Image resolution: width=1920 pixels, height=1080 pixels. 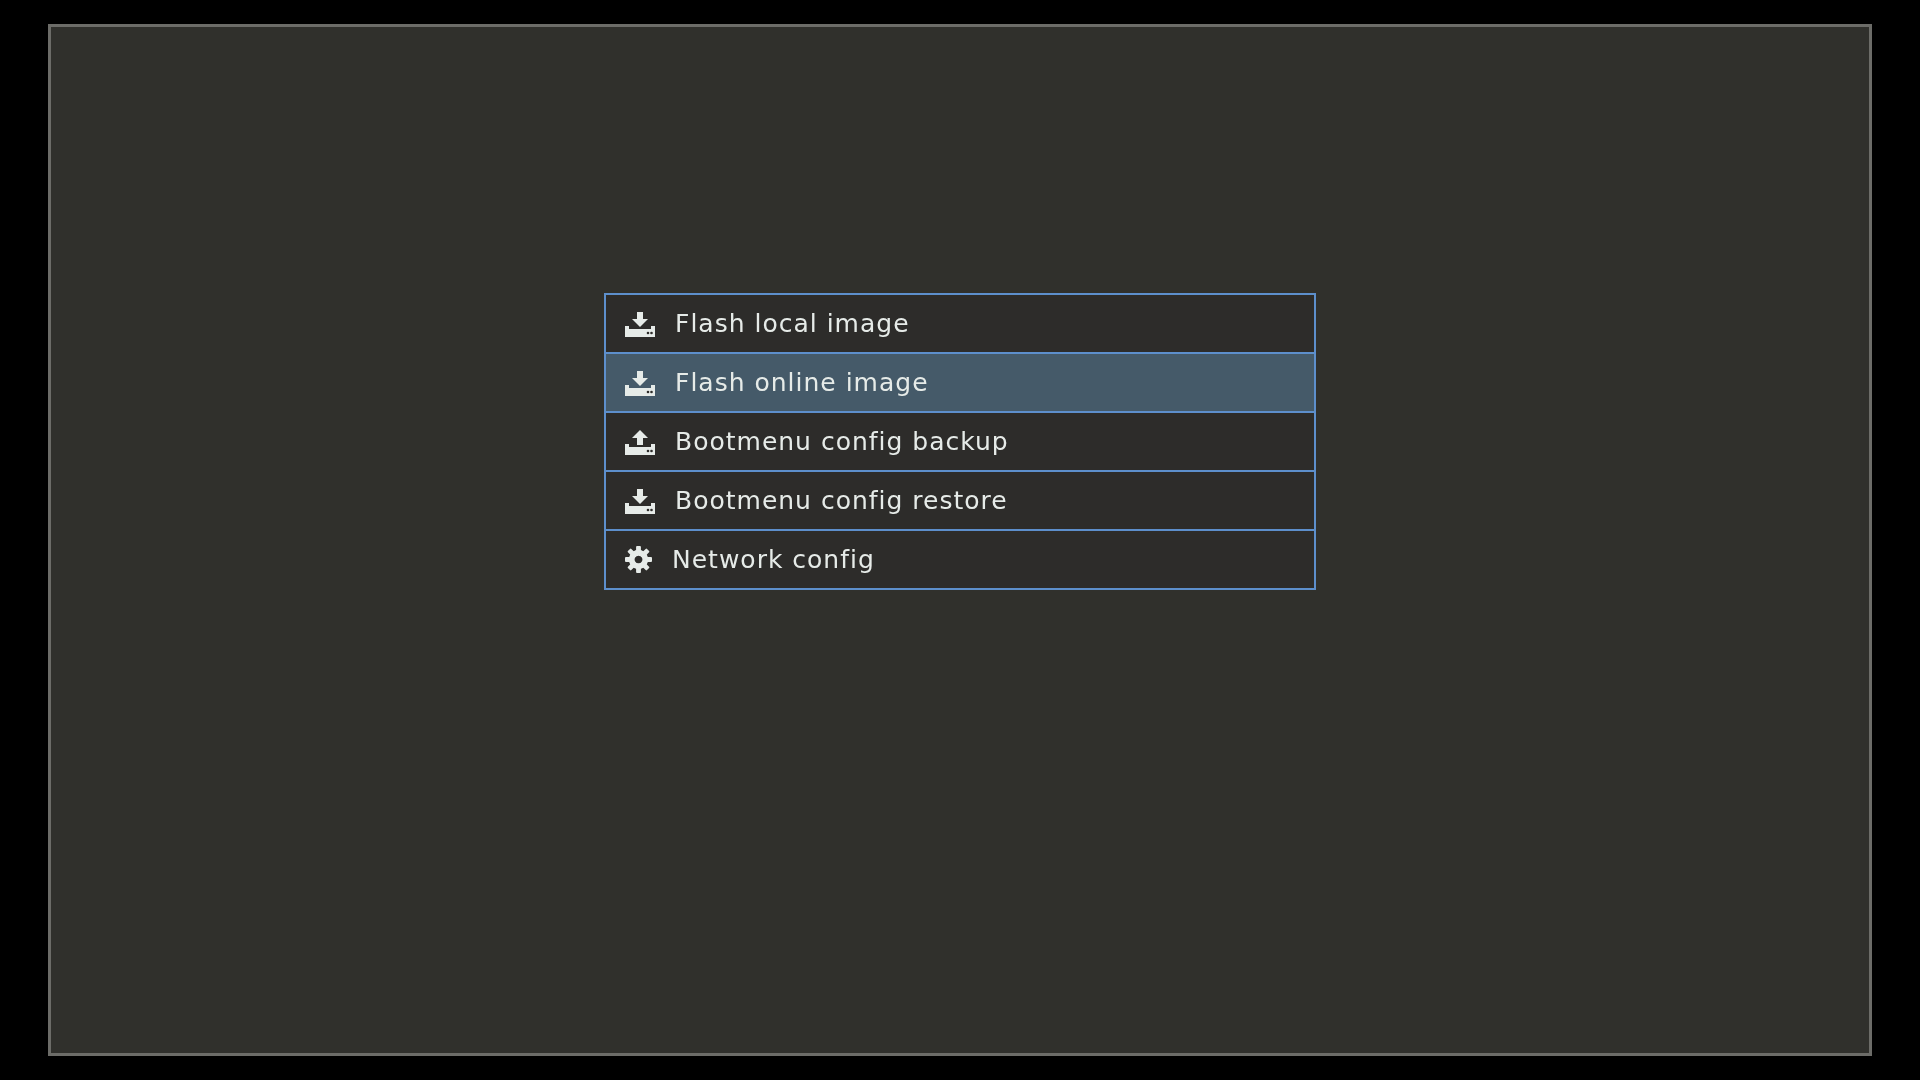 I want to click on menu-item: Bootmenu config backup, so click(x=960, y=440).